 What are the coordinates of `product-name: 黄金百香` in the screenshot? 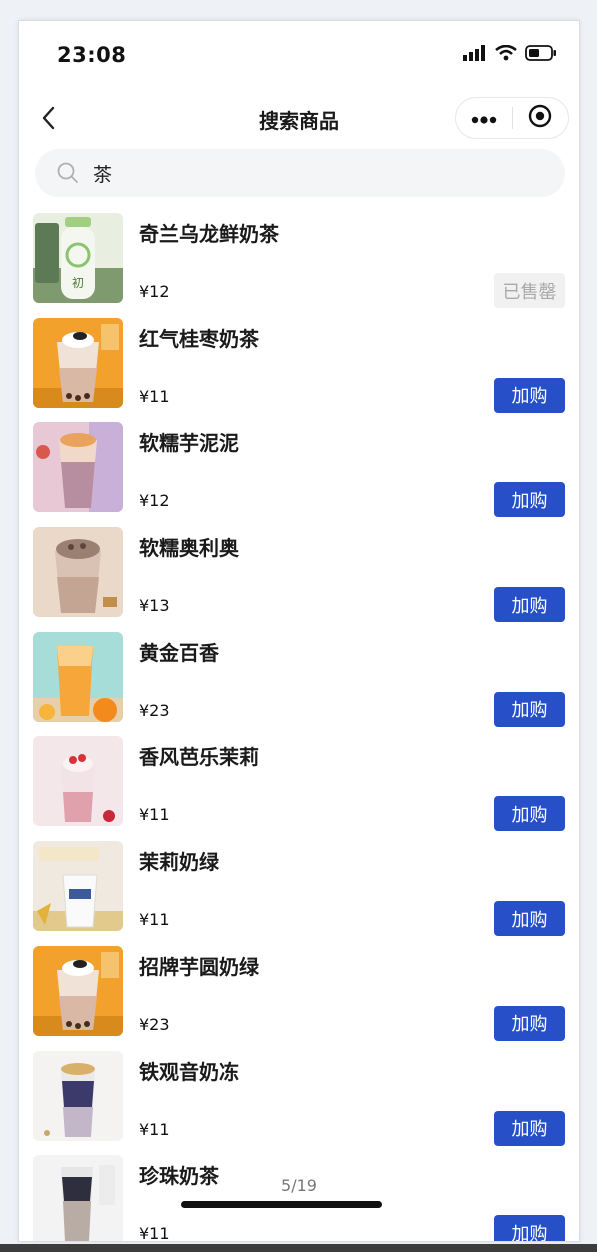 It's located at (179, 652).